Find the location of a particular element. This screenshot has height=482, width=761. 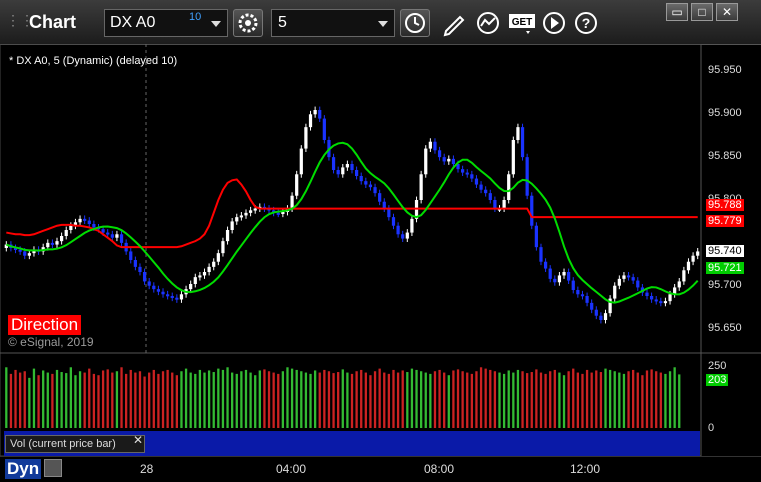

time-tick-label: 08:00 is located at coordinates (439, 469).